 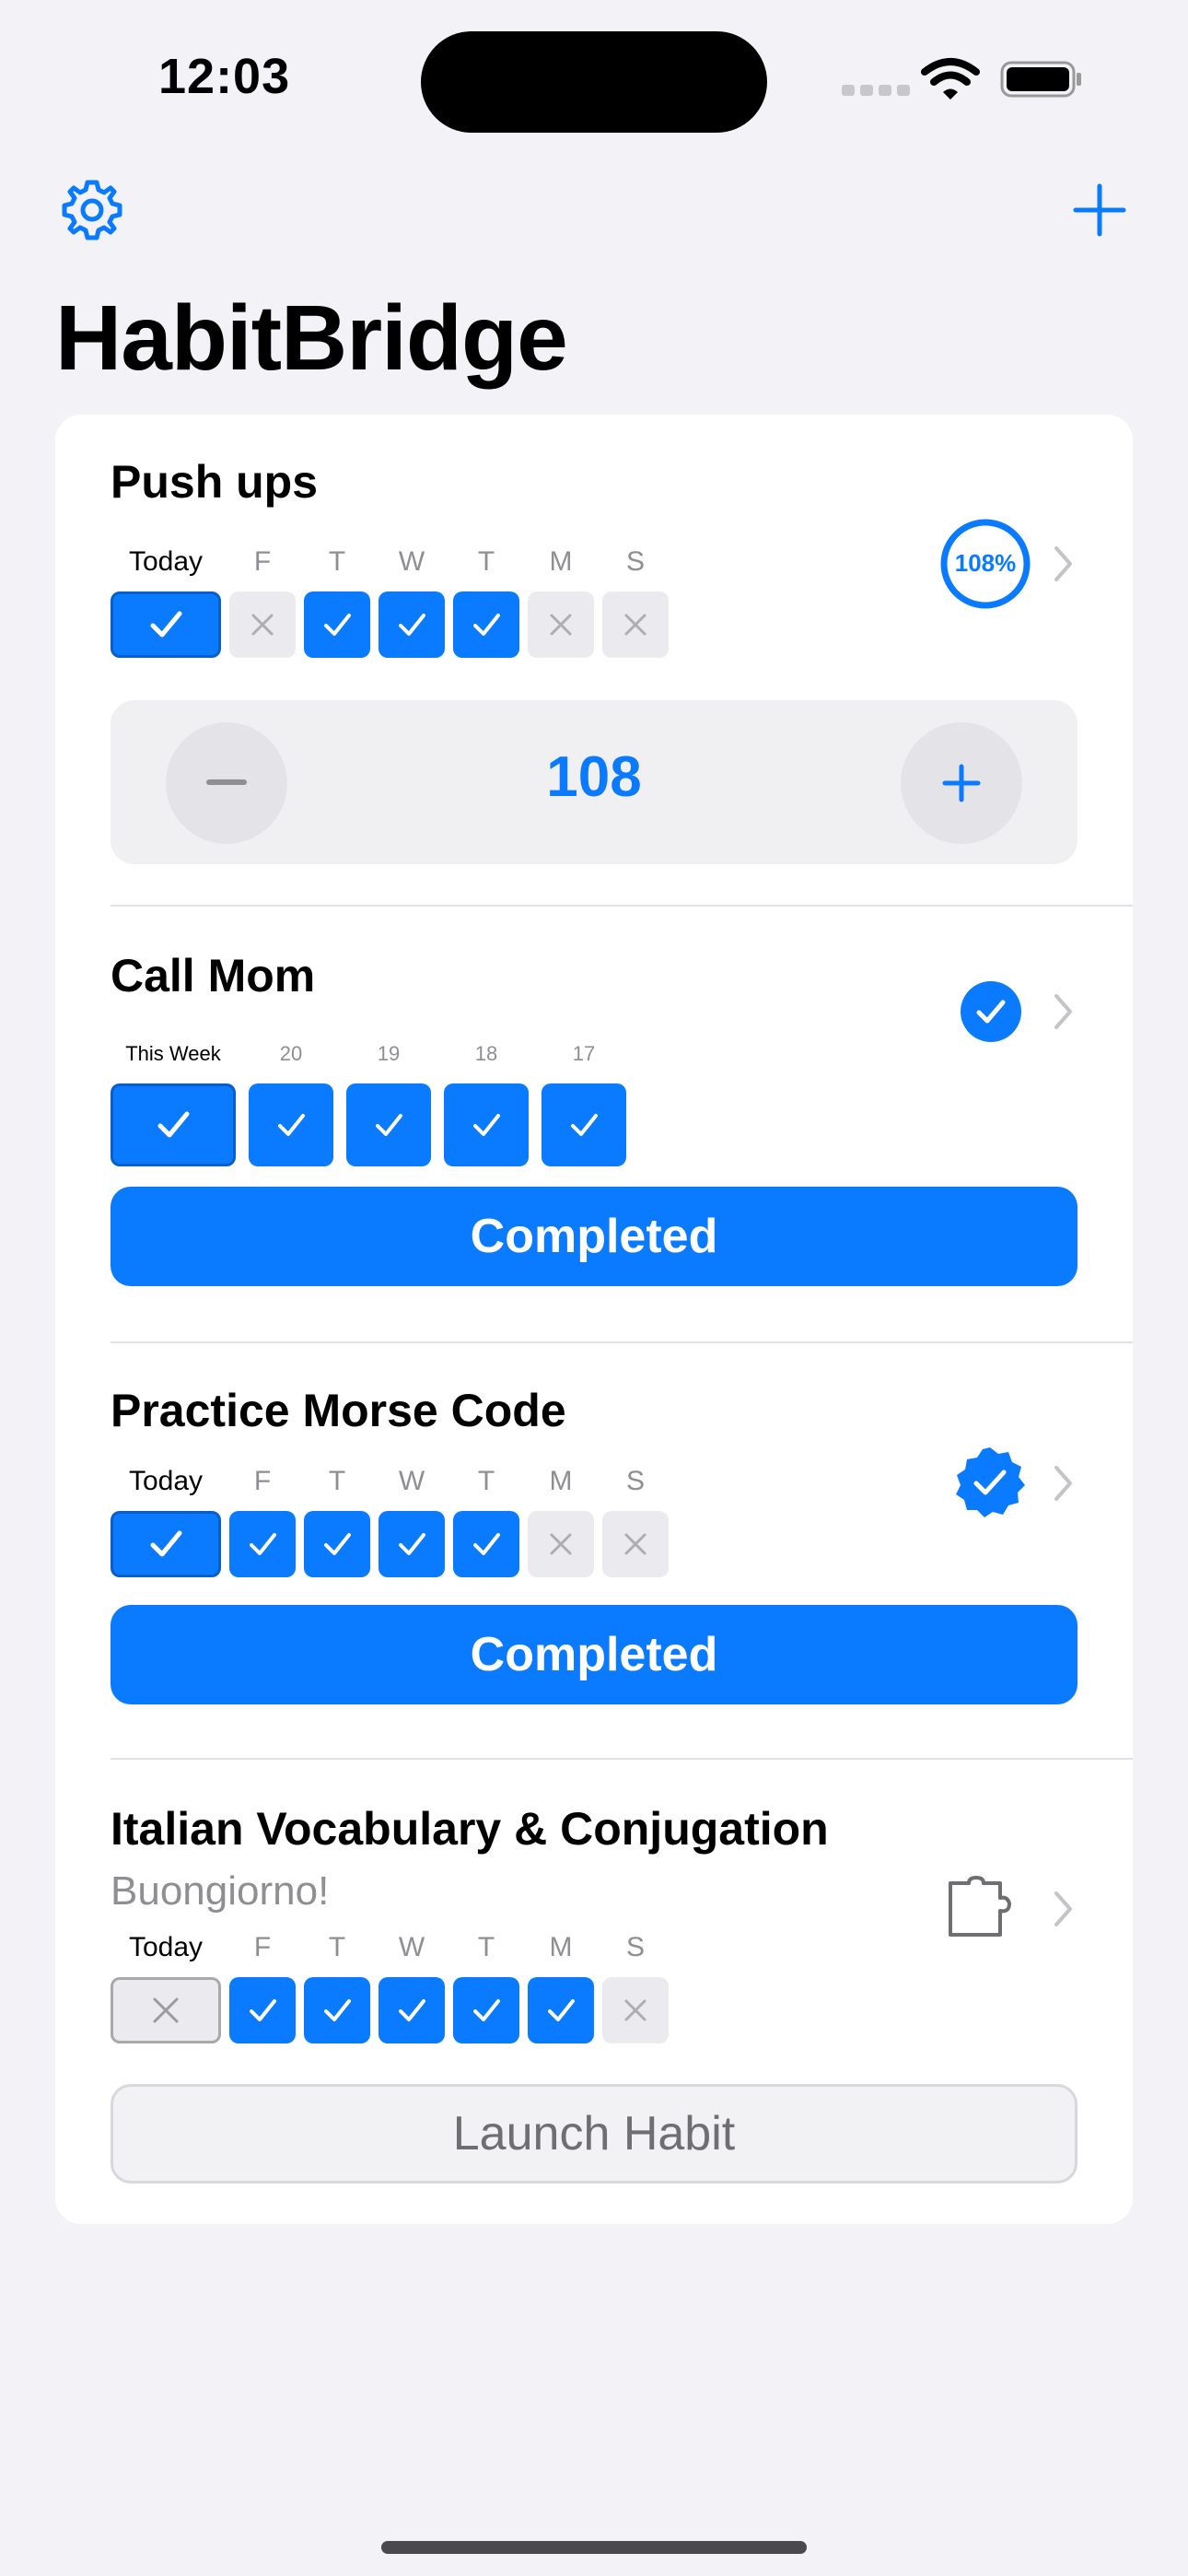 I want to click on week-cell: 19, so click(x=388, y=1101).